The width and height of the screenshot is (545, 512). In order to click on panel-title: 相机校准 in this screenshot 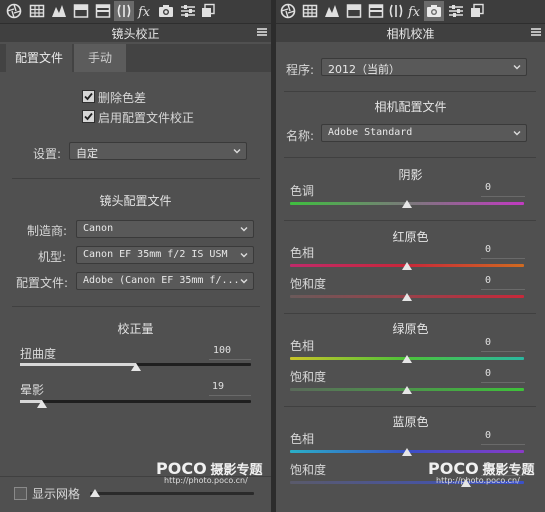, I will do `click(410, 34)`.